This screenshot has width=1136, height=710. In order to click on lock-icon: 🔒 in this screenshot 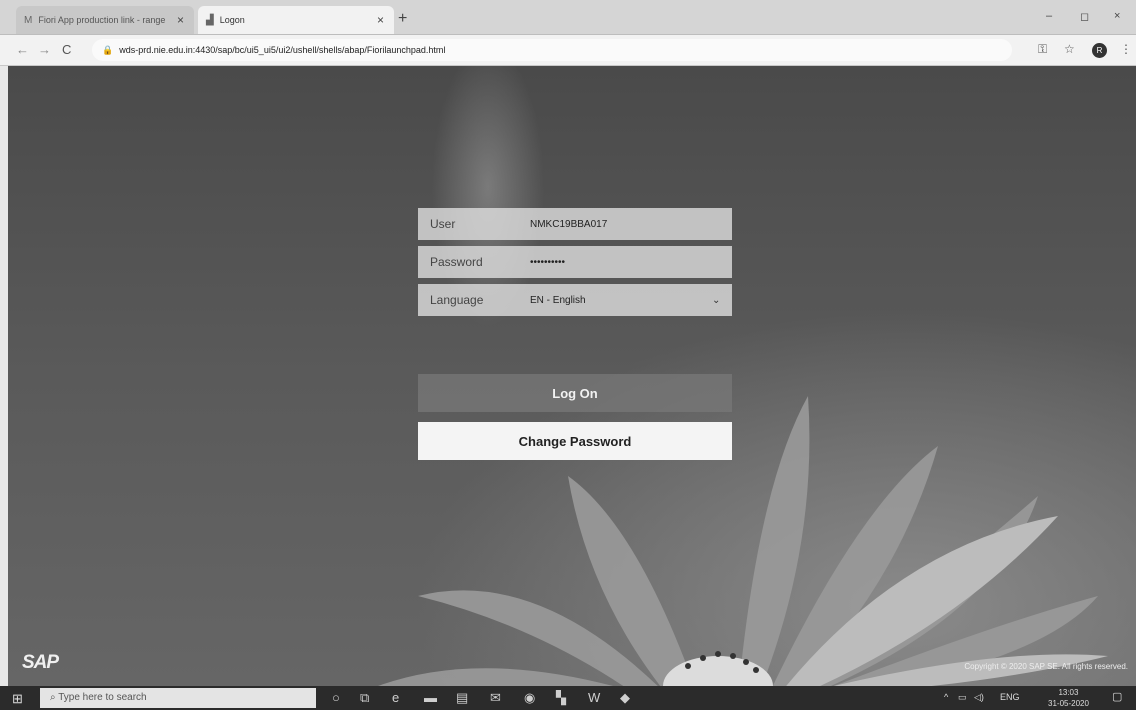, I will do `click(108, 50)`.